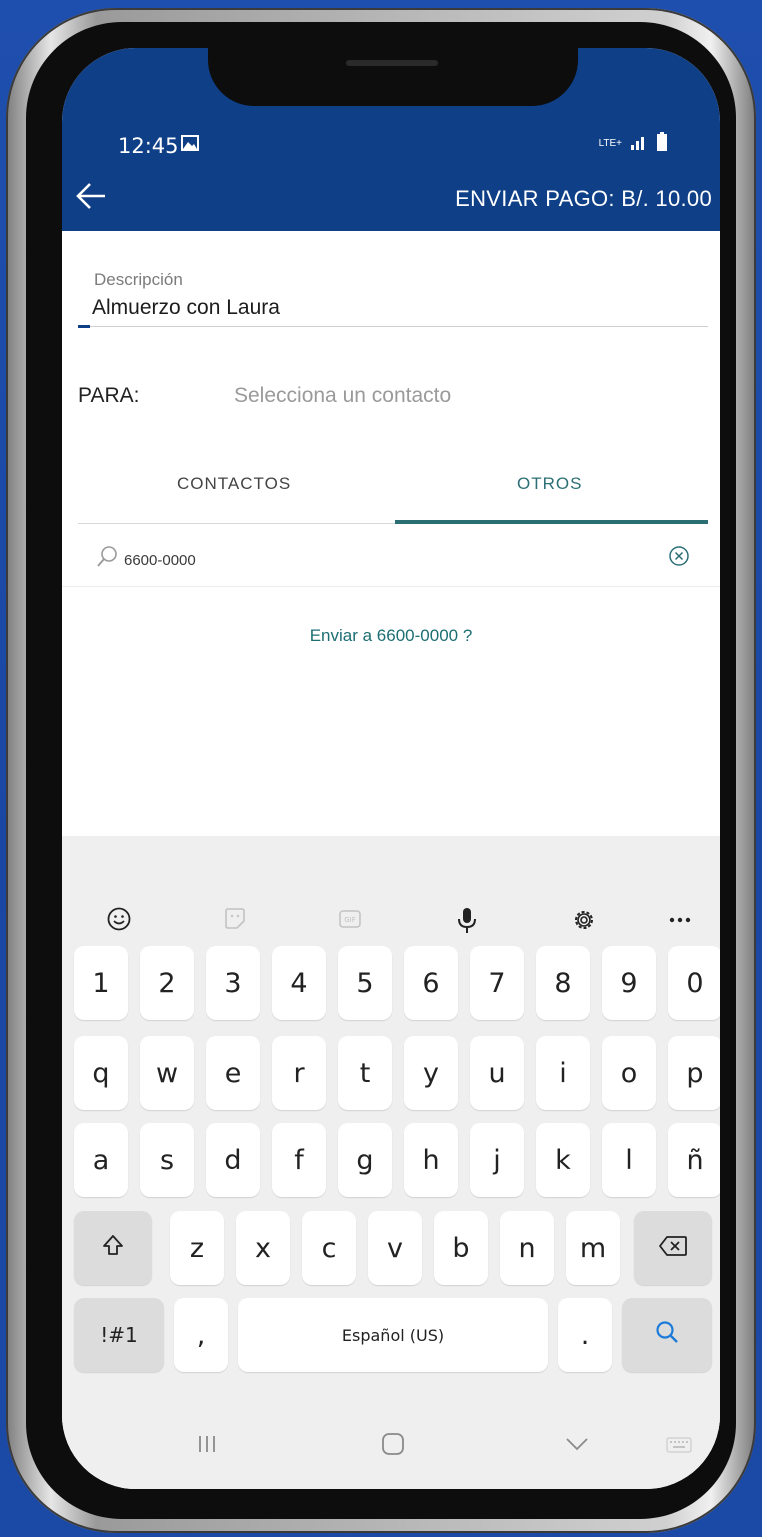 The height and width of the screenshot is (1537, 762). I want to click on contact-selector: Selecciona un contacto, so click(342, 396).